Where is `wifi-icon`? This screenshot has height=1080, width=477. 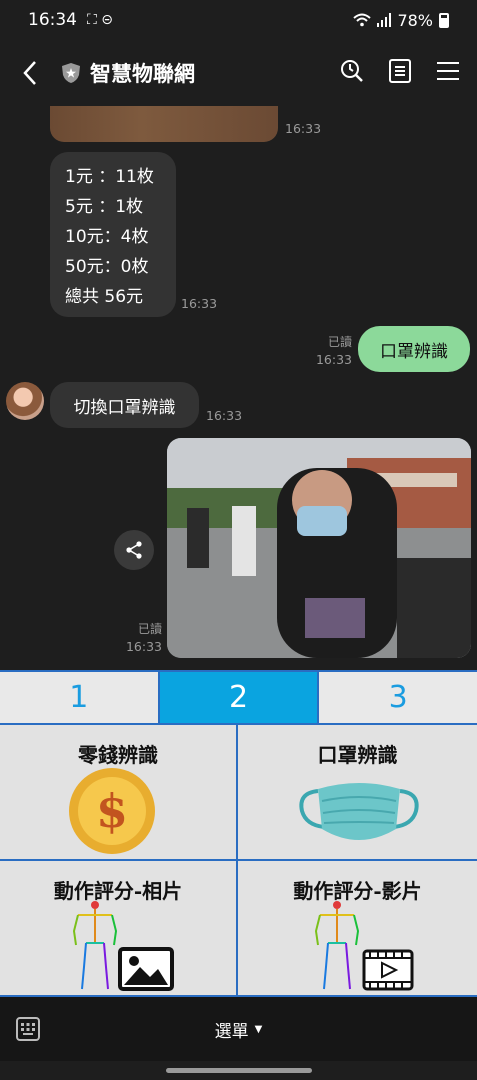
wifi-icon is located at coordinates (362, 20).